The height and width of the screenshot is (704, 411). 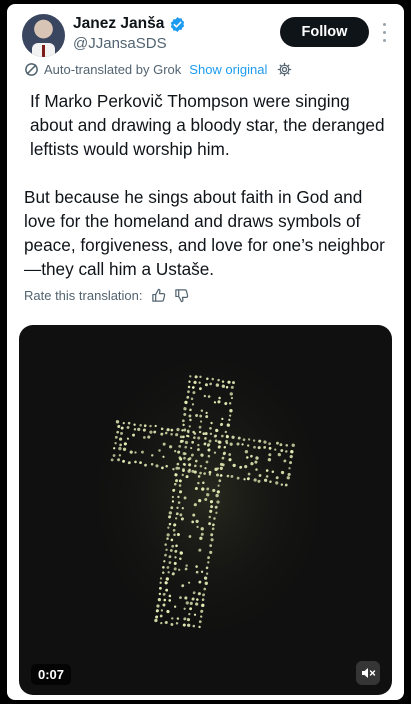 What do you see at coordinates (120, 43) in the screenshot?
I see `author-handle: @JJansaSDS` at bounding box center [120, 43].